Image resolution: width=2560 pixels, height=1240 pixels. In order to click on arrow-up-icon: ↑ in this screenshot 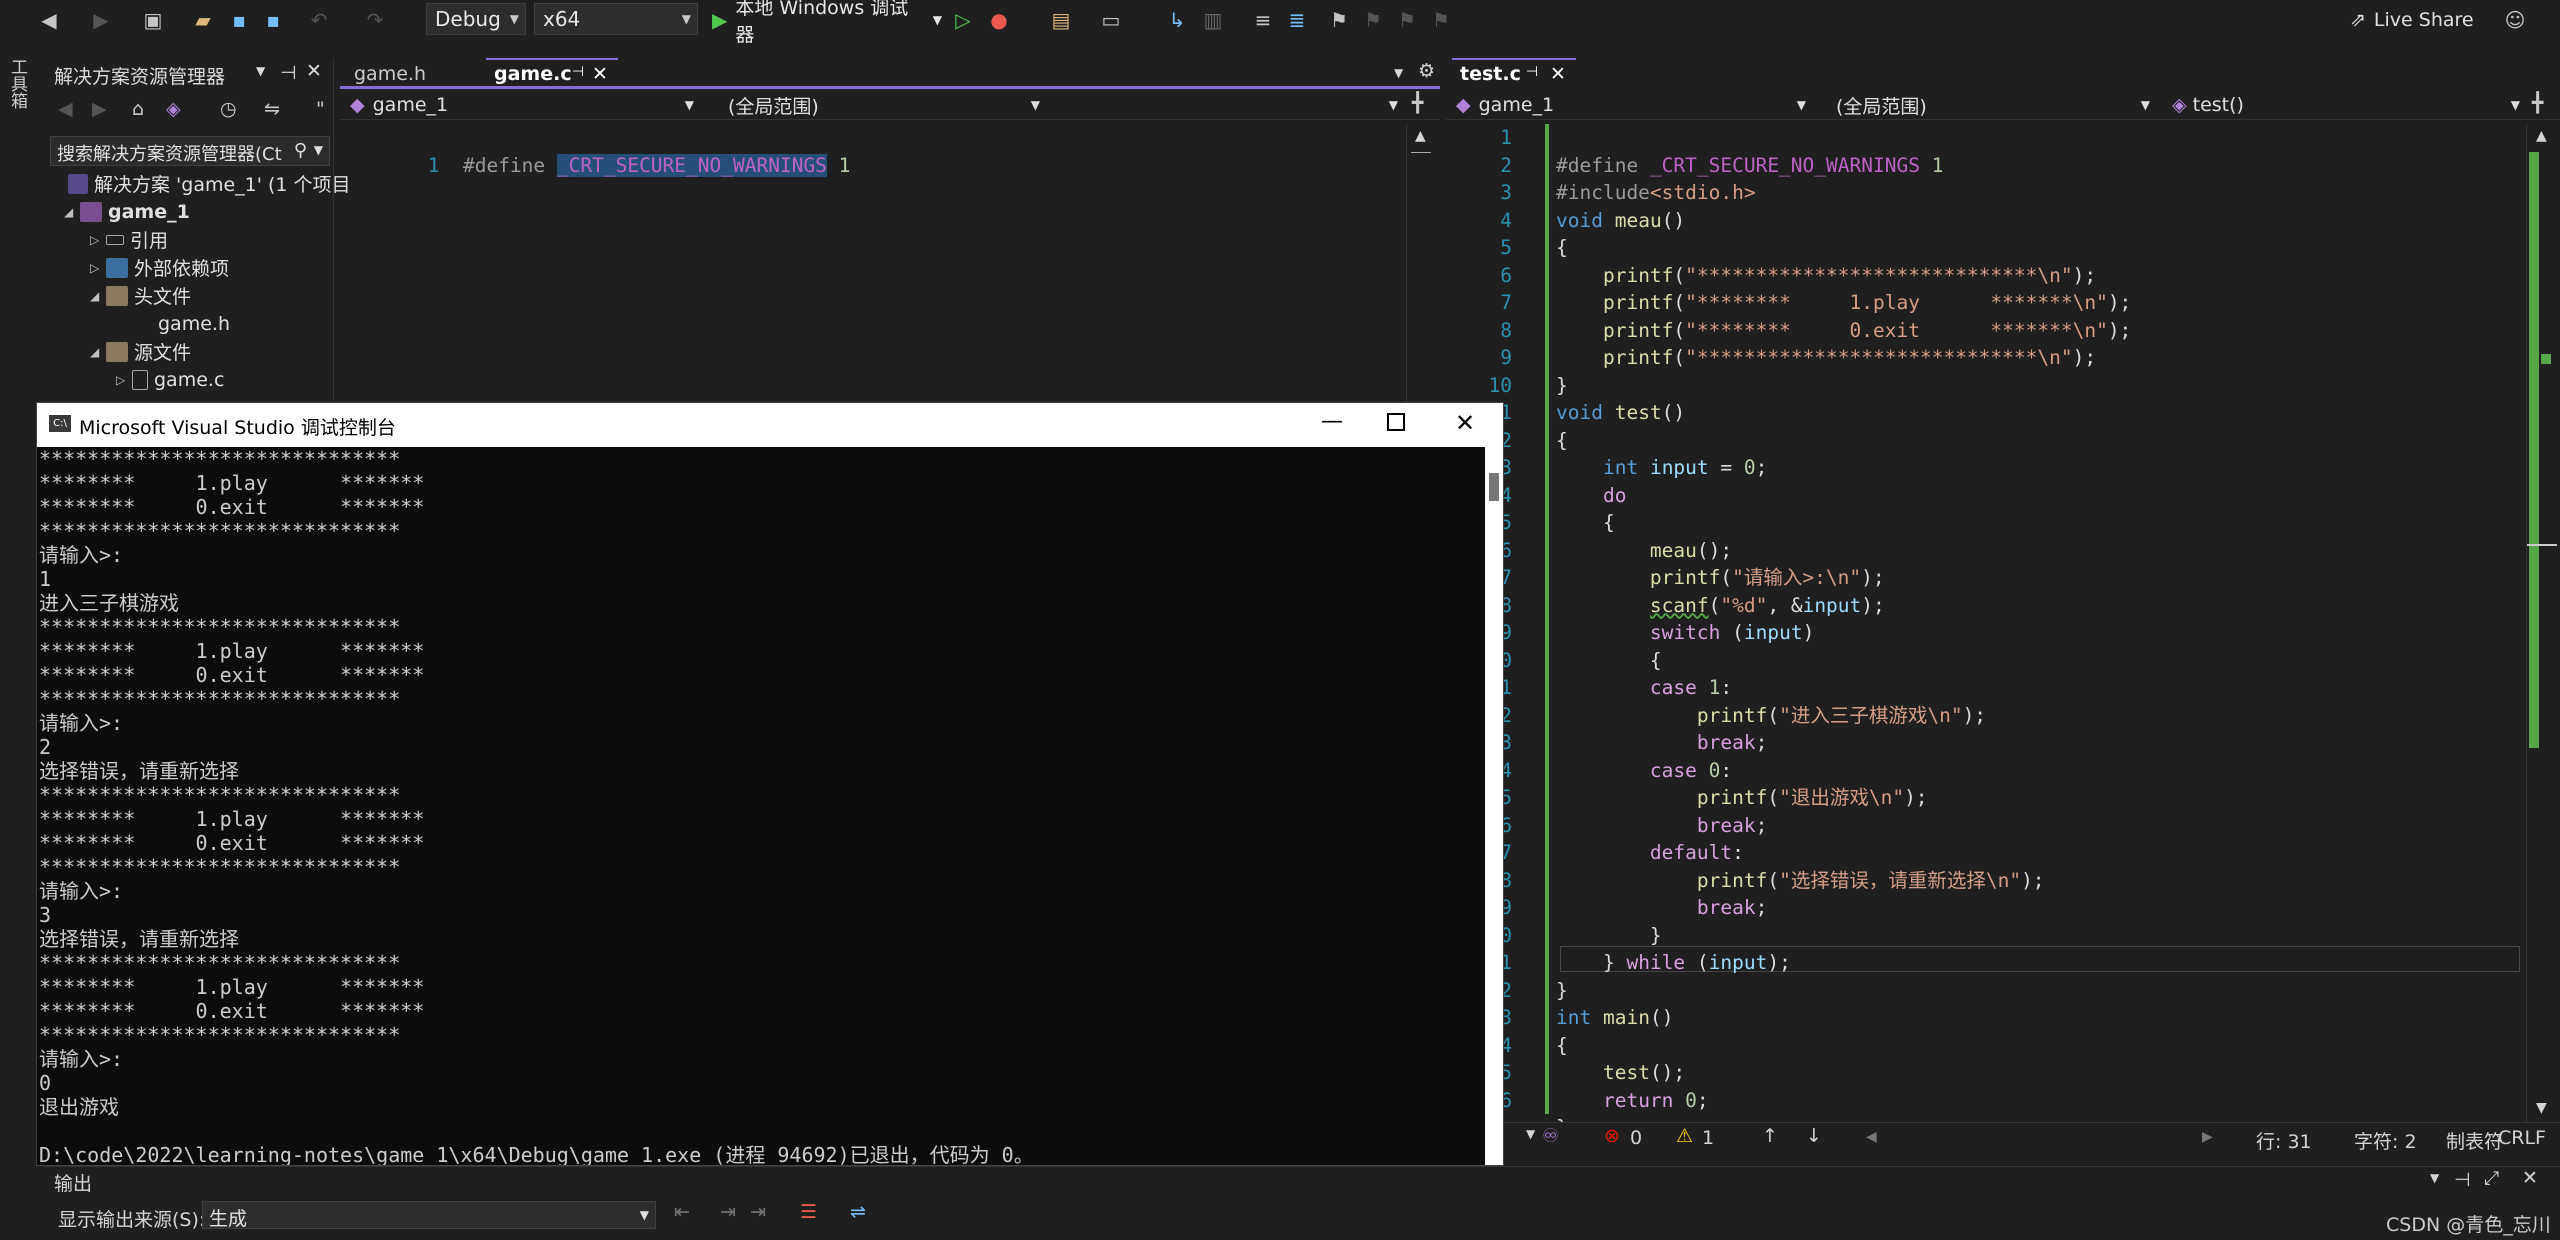, I will do `click(1770, 1136)`.